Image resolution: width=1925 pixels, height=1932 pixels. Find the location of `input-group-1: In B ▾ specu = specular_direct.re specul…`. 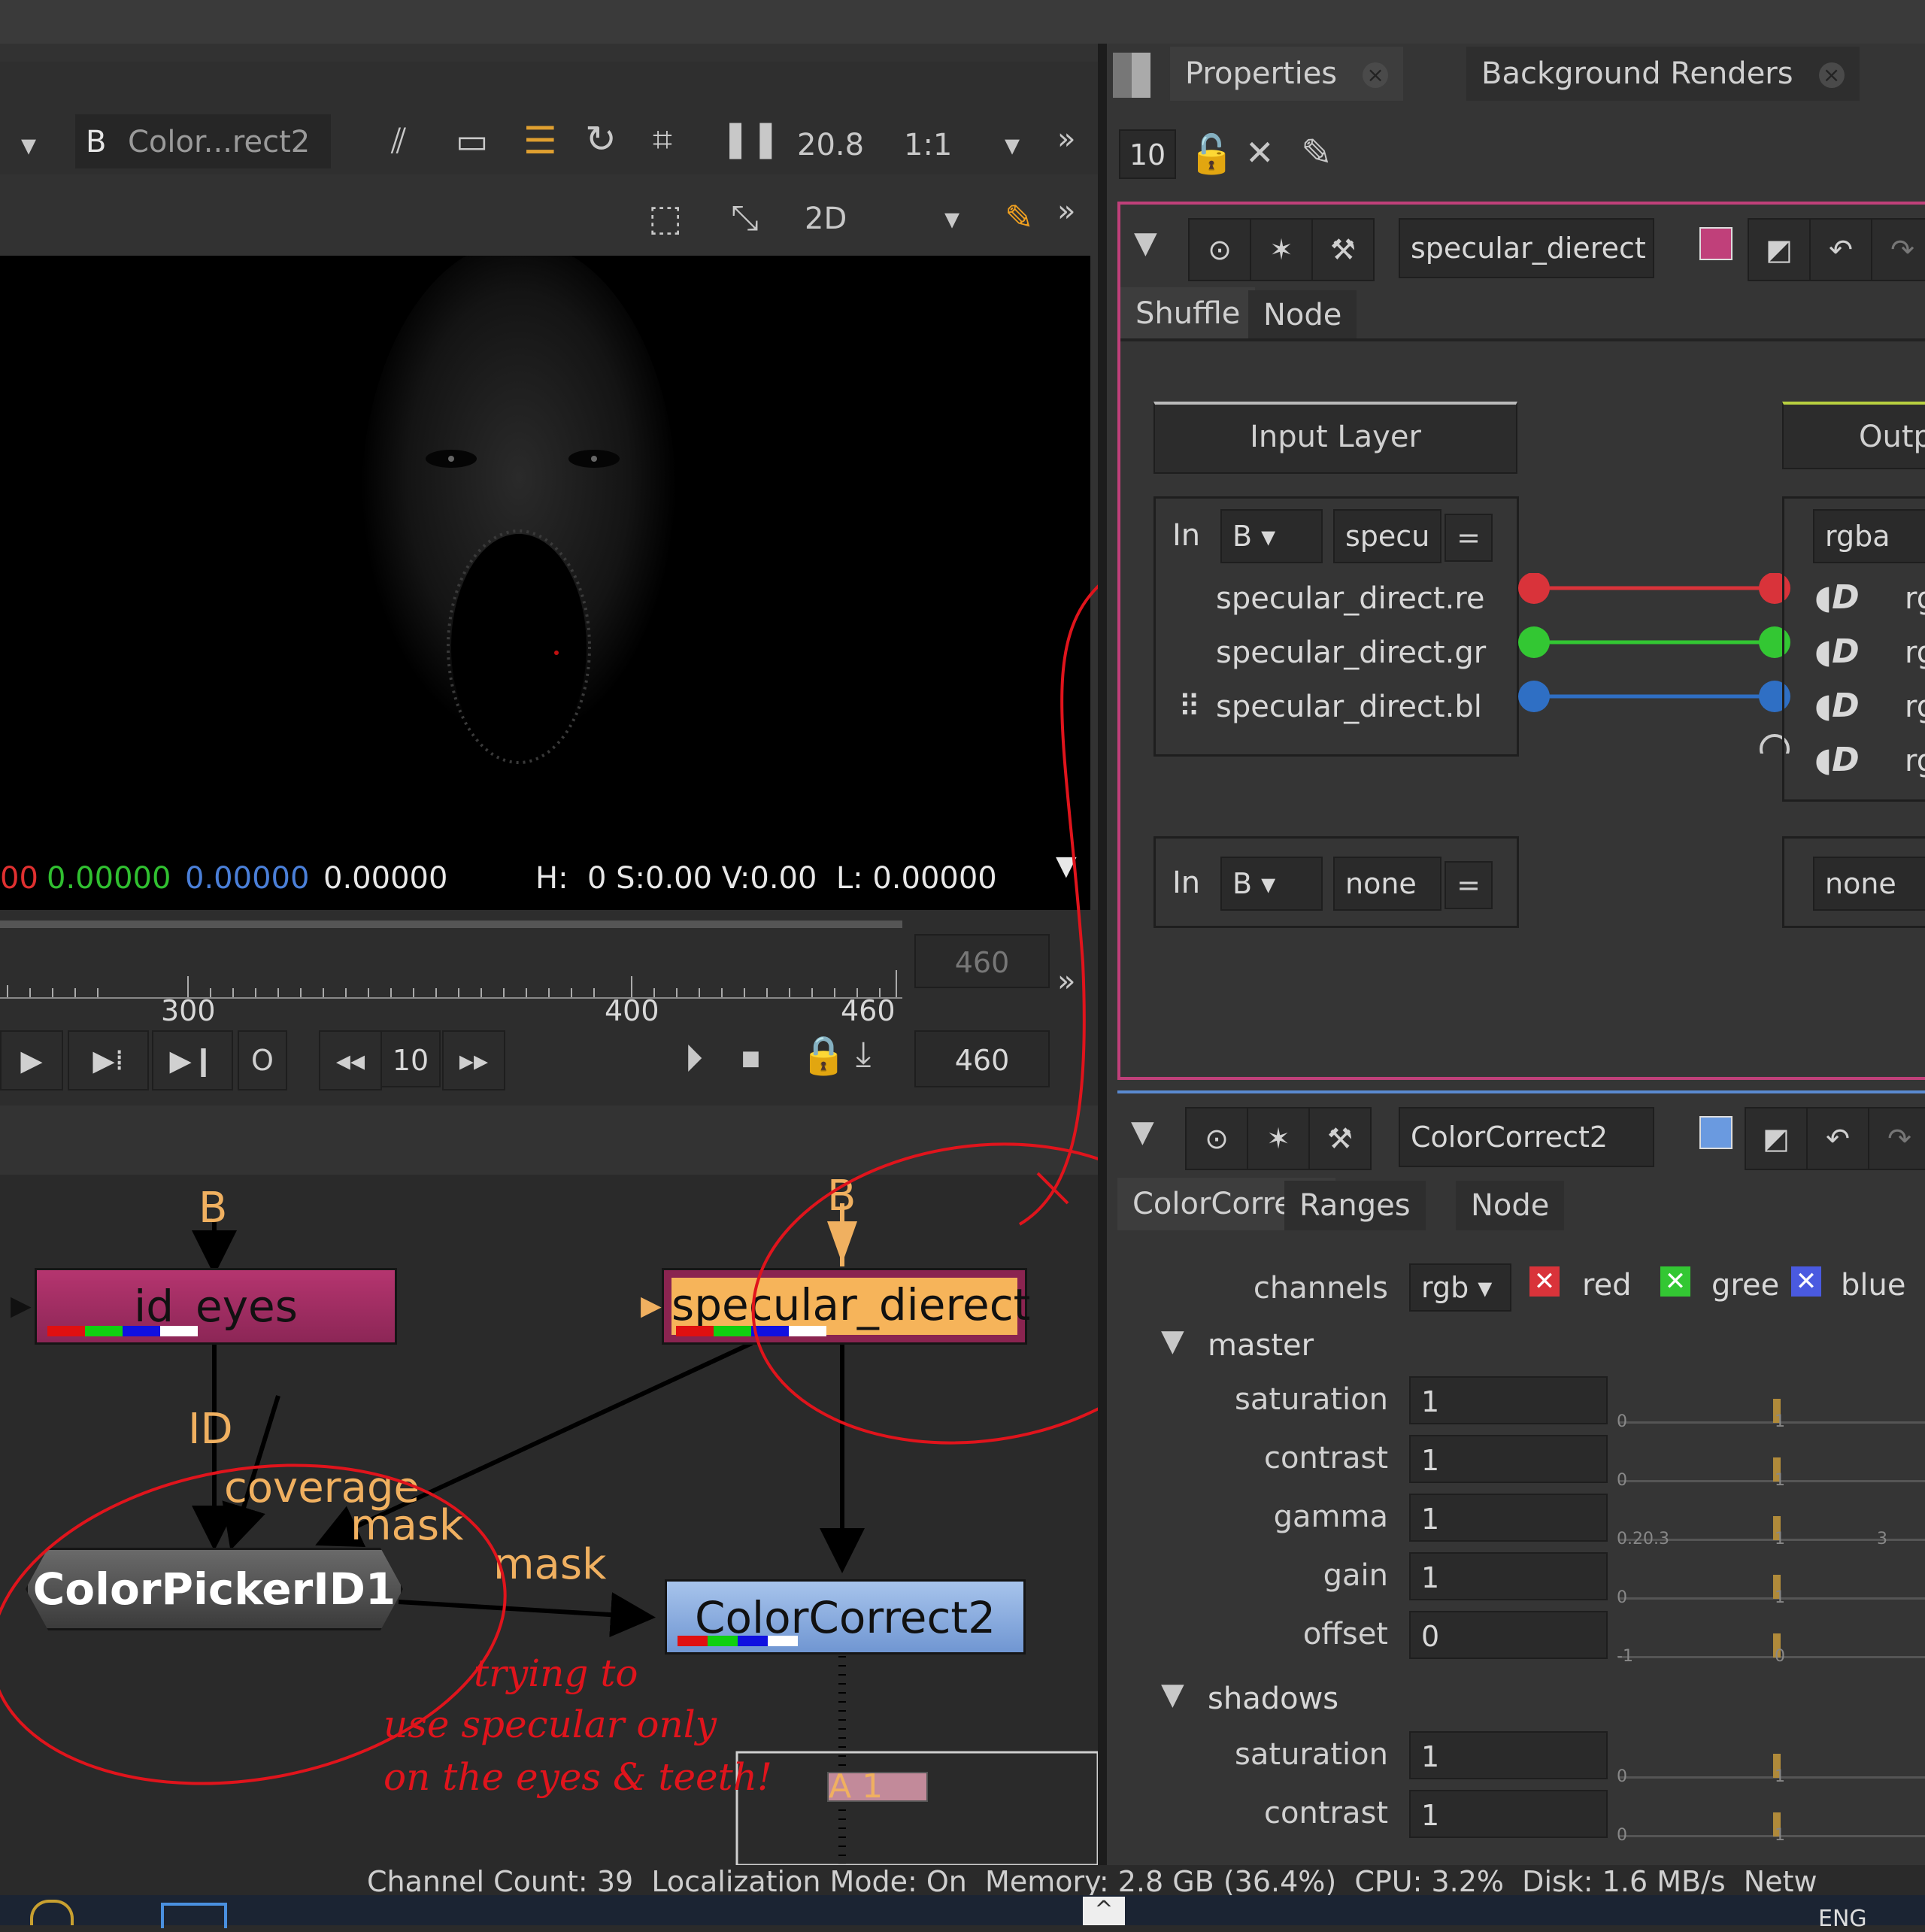

input-group-1: In B ▾ specu = specular_direct.re specul… is located at coordinates (1336, 626).